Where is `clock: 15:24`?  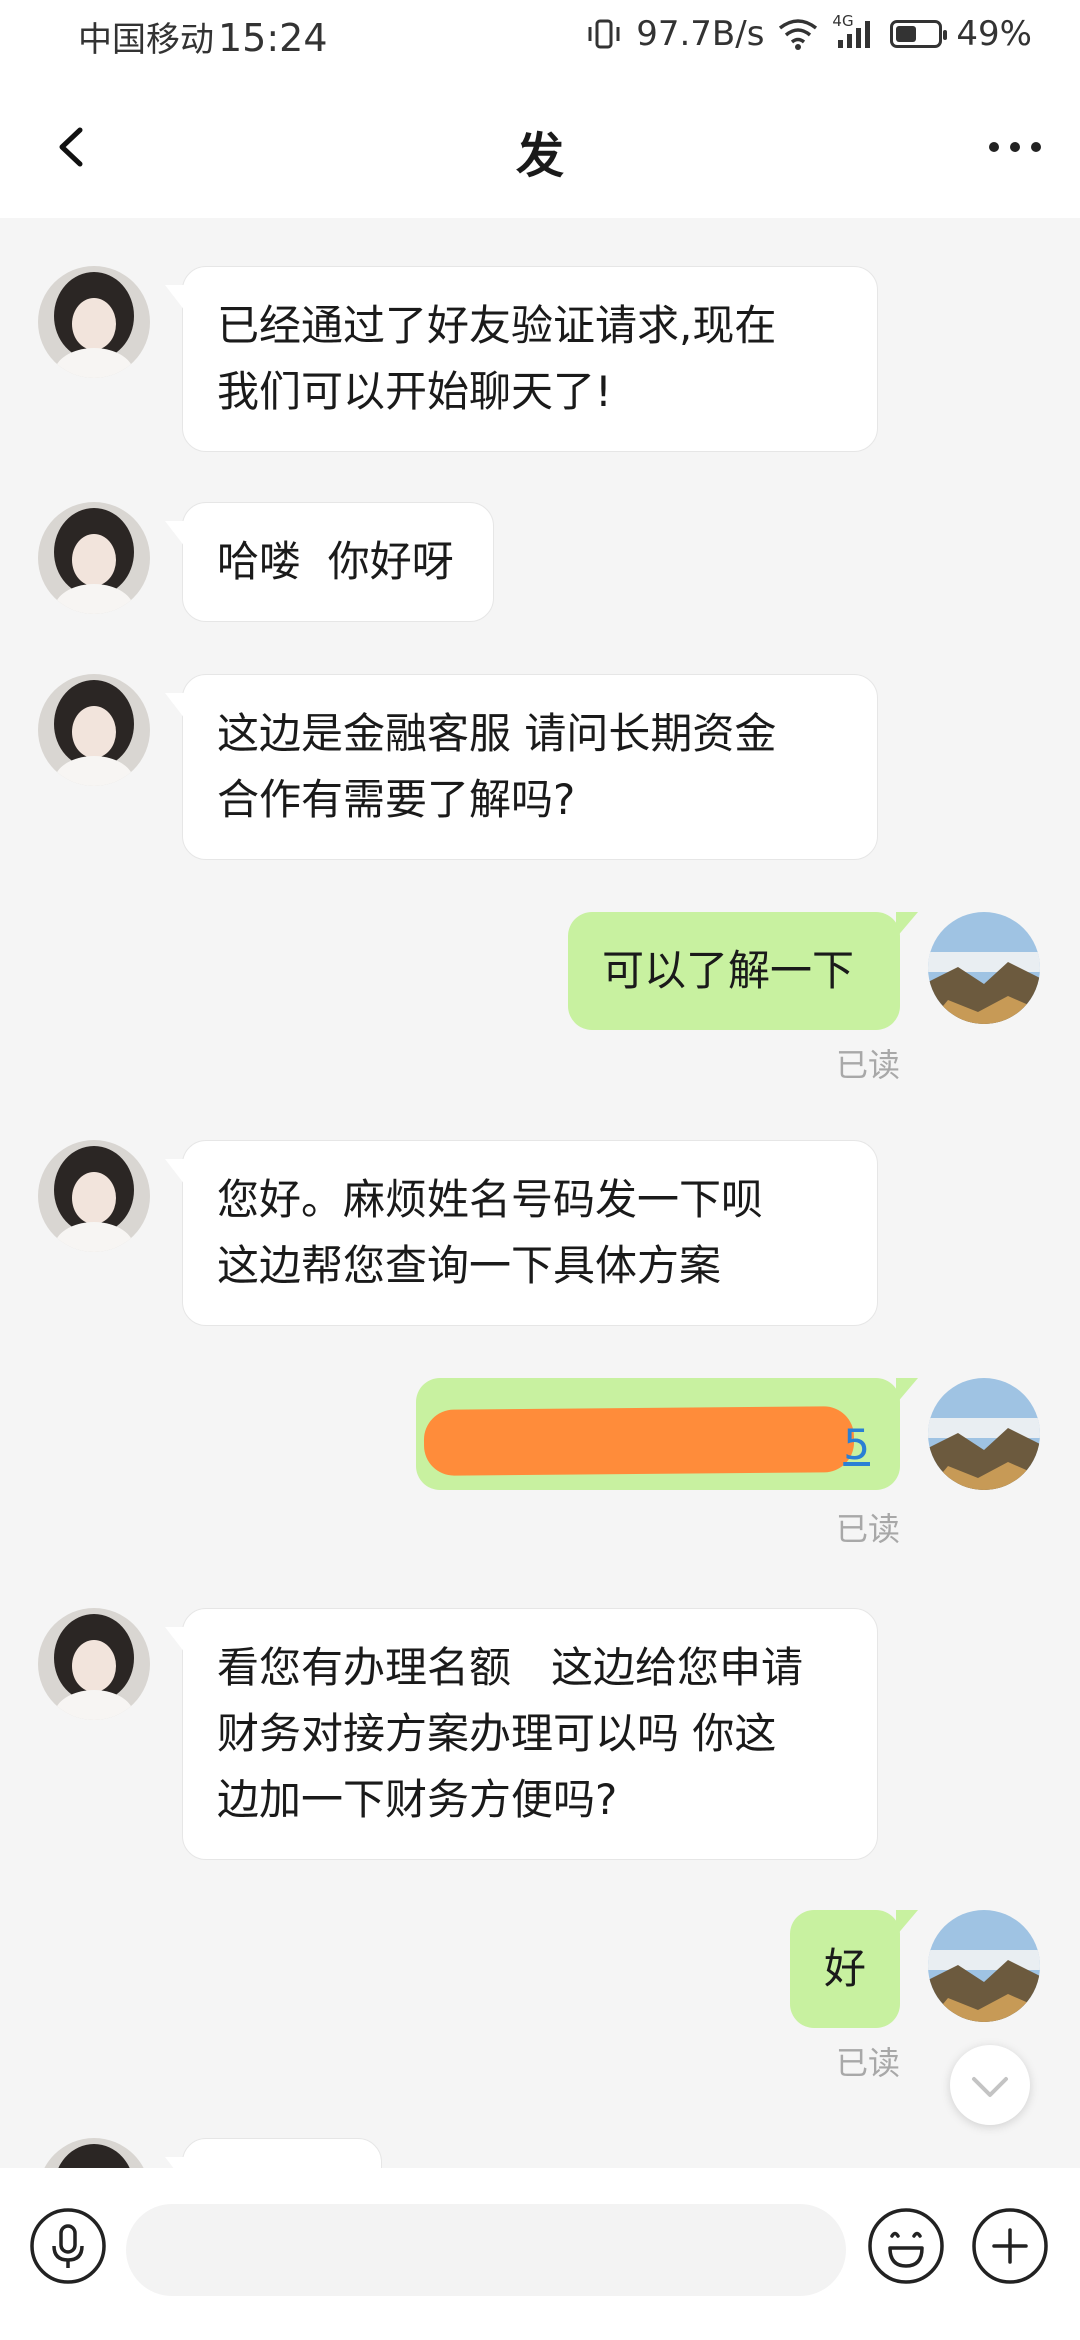 clock: 15:24 is located at coordinates (273, 38).